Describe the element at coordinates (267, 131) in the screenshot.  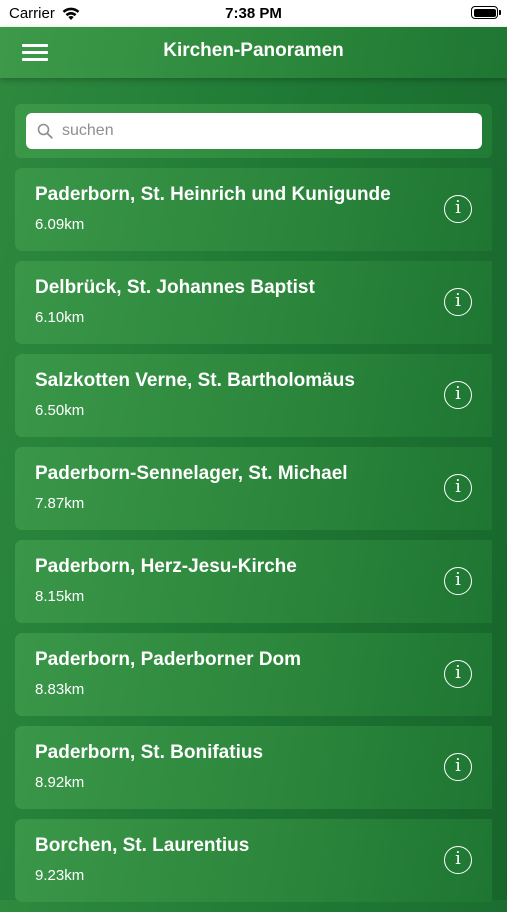
I see `search-input` at that location.